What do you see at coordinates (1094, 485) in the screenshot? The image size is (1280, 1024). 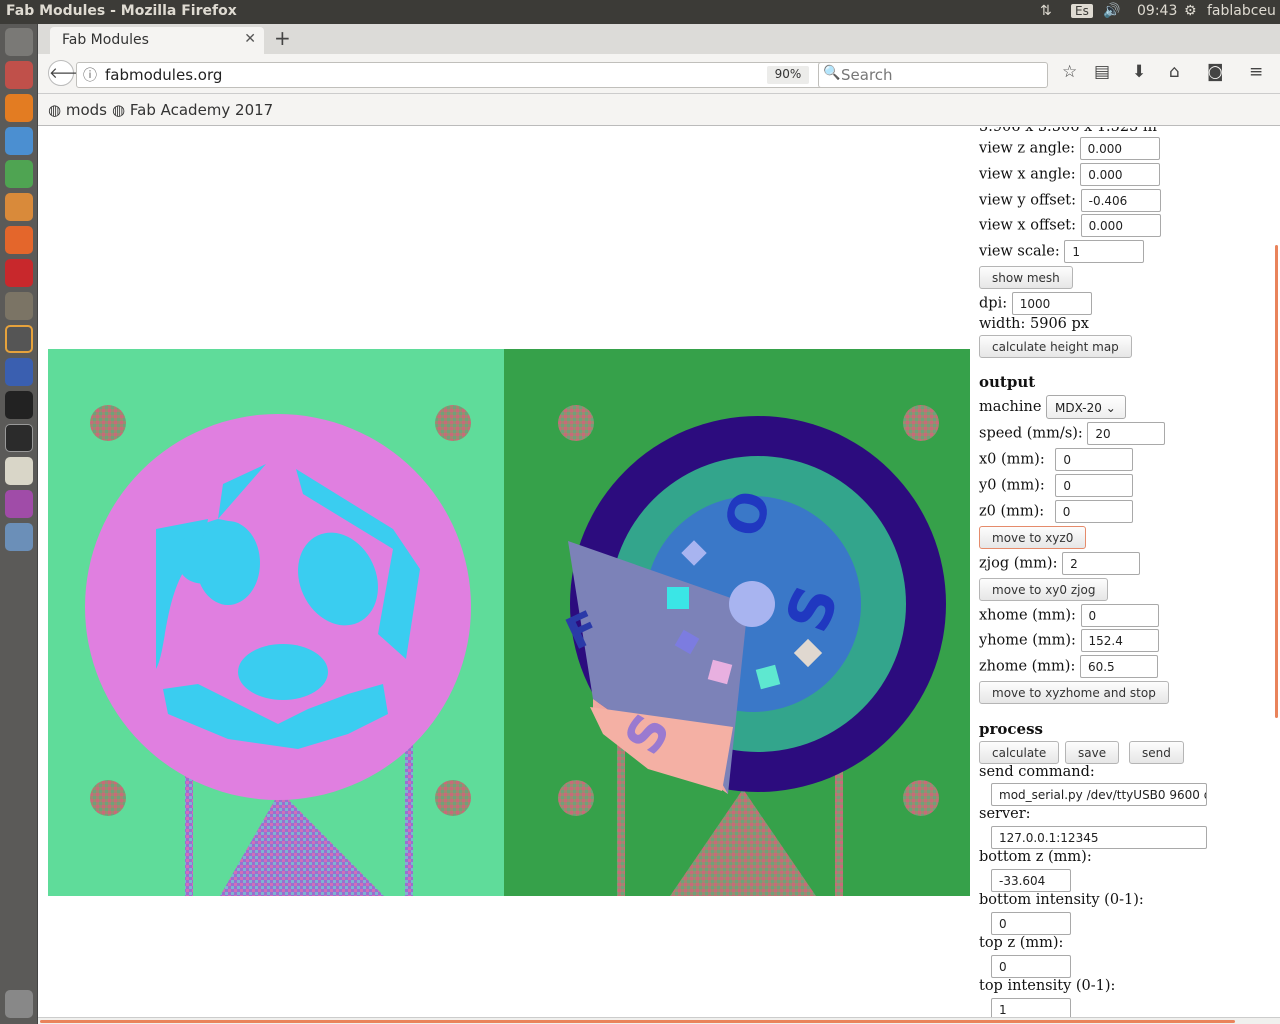 I see `y0-input: 0` at bounding box center [1094, 485].